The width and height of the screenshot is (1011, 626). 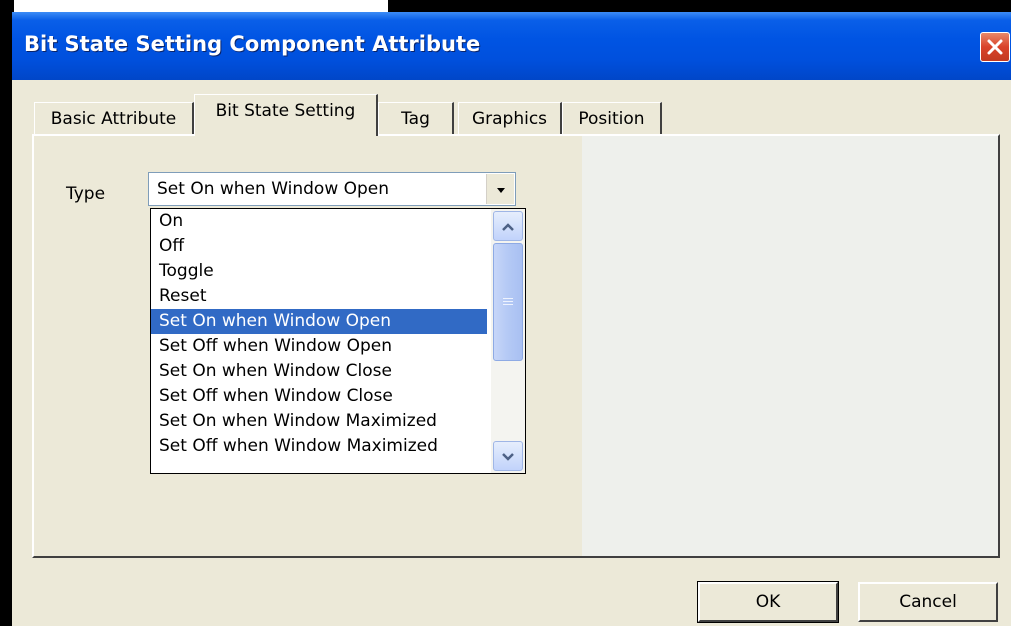 I want to click on type-label: Type, so click(x=86, y=194).